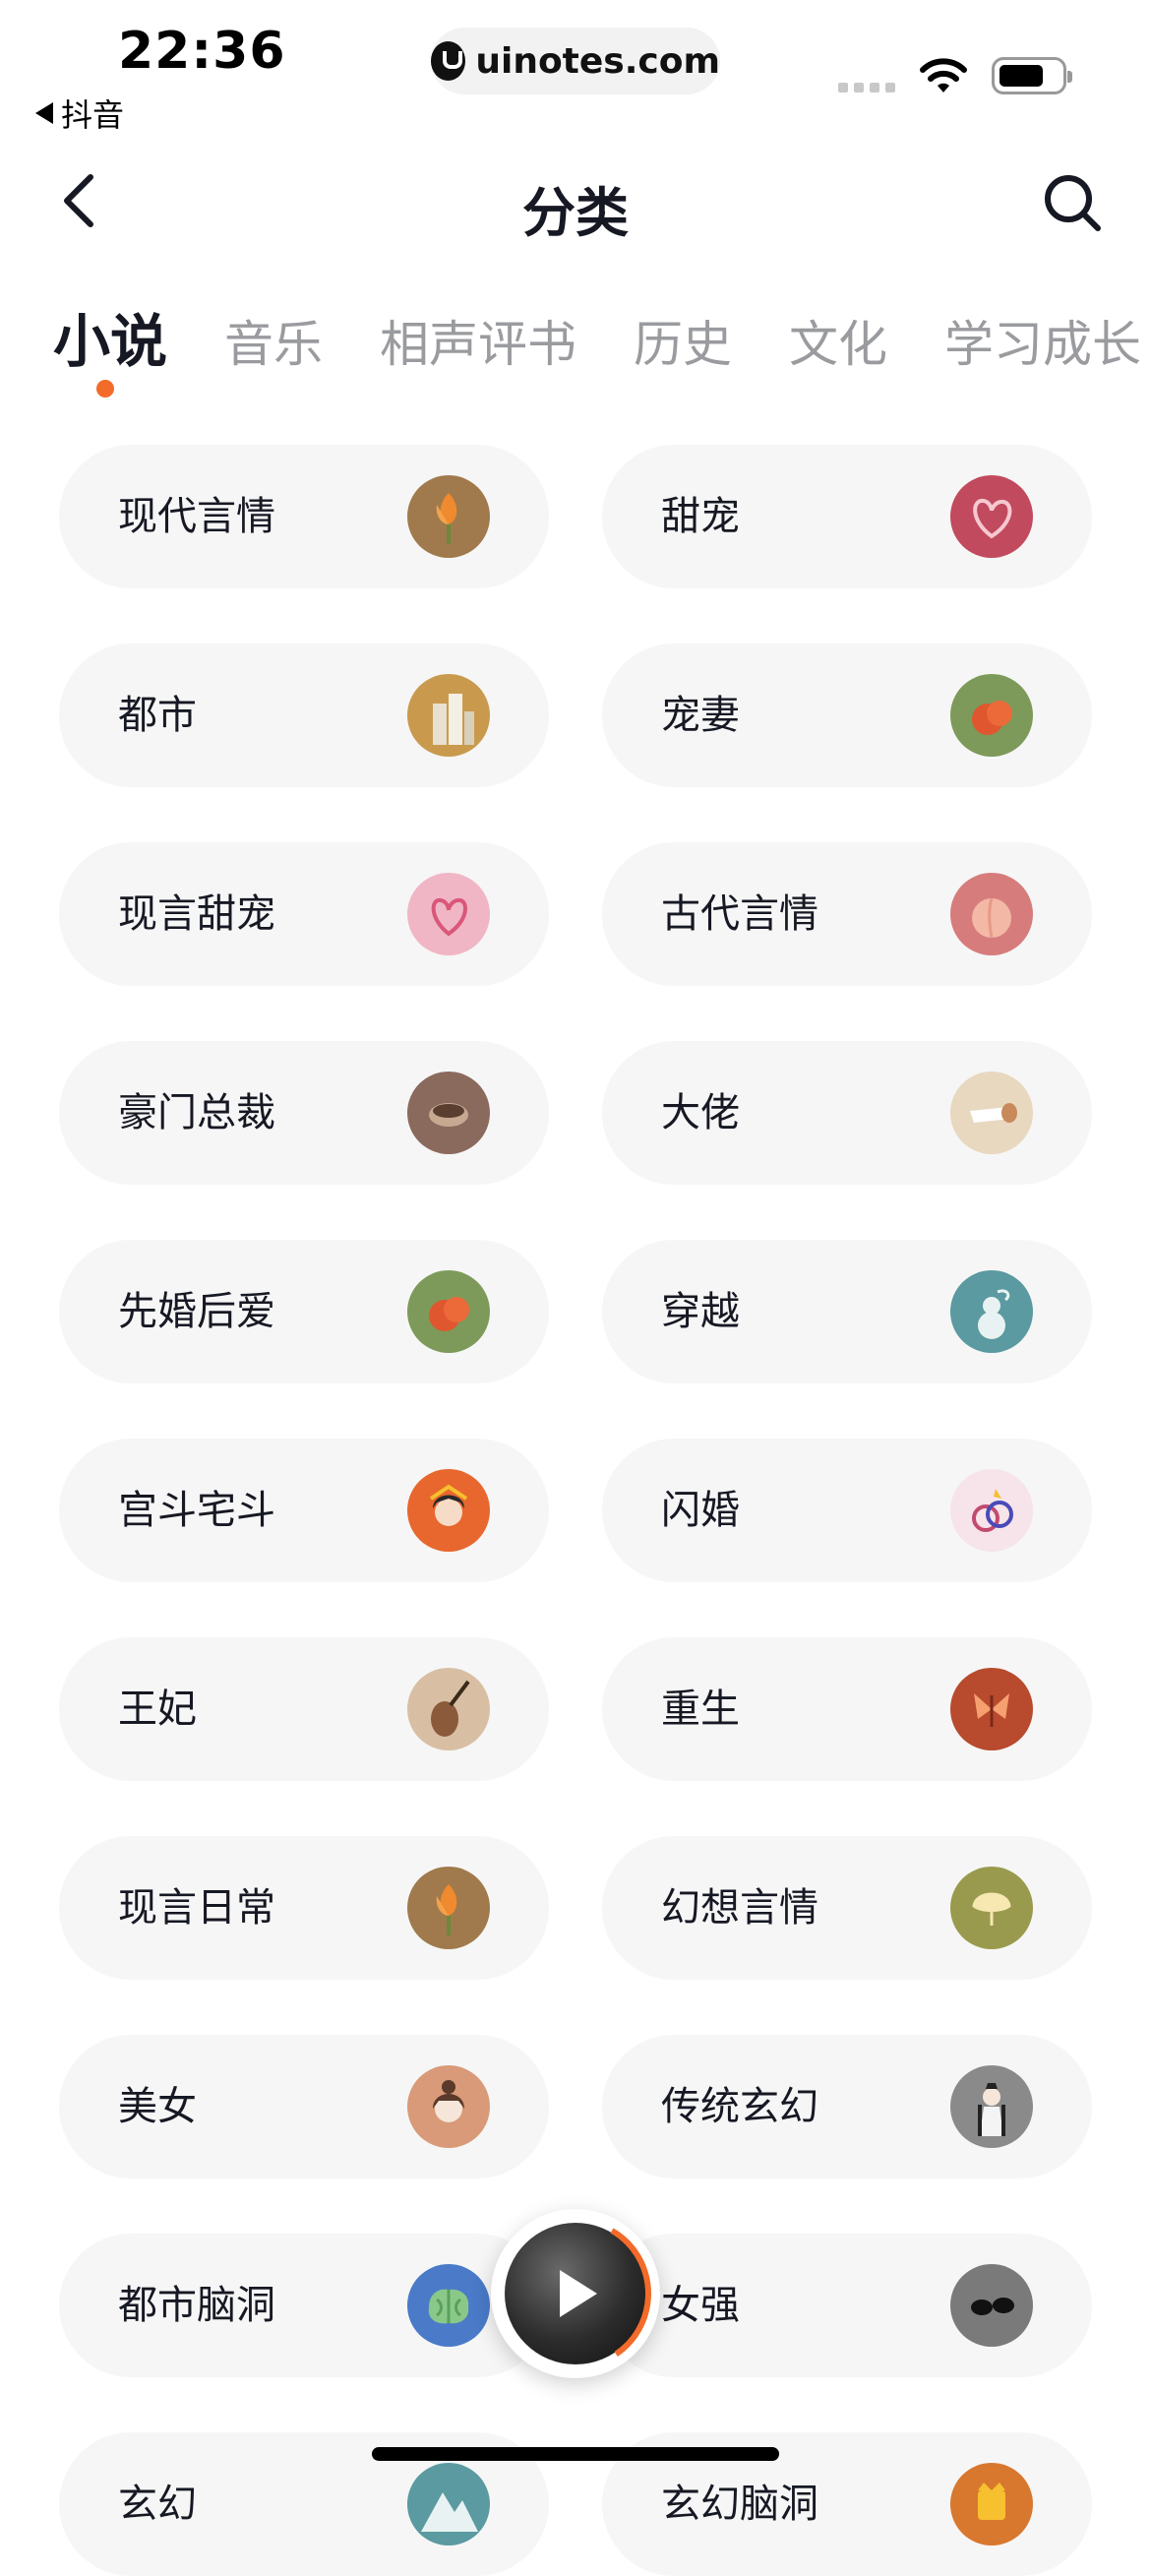  What do you see at coordinates (448, 1113) in the screenshot?
I see `cup-icon` at bounding box center [448, 1113].